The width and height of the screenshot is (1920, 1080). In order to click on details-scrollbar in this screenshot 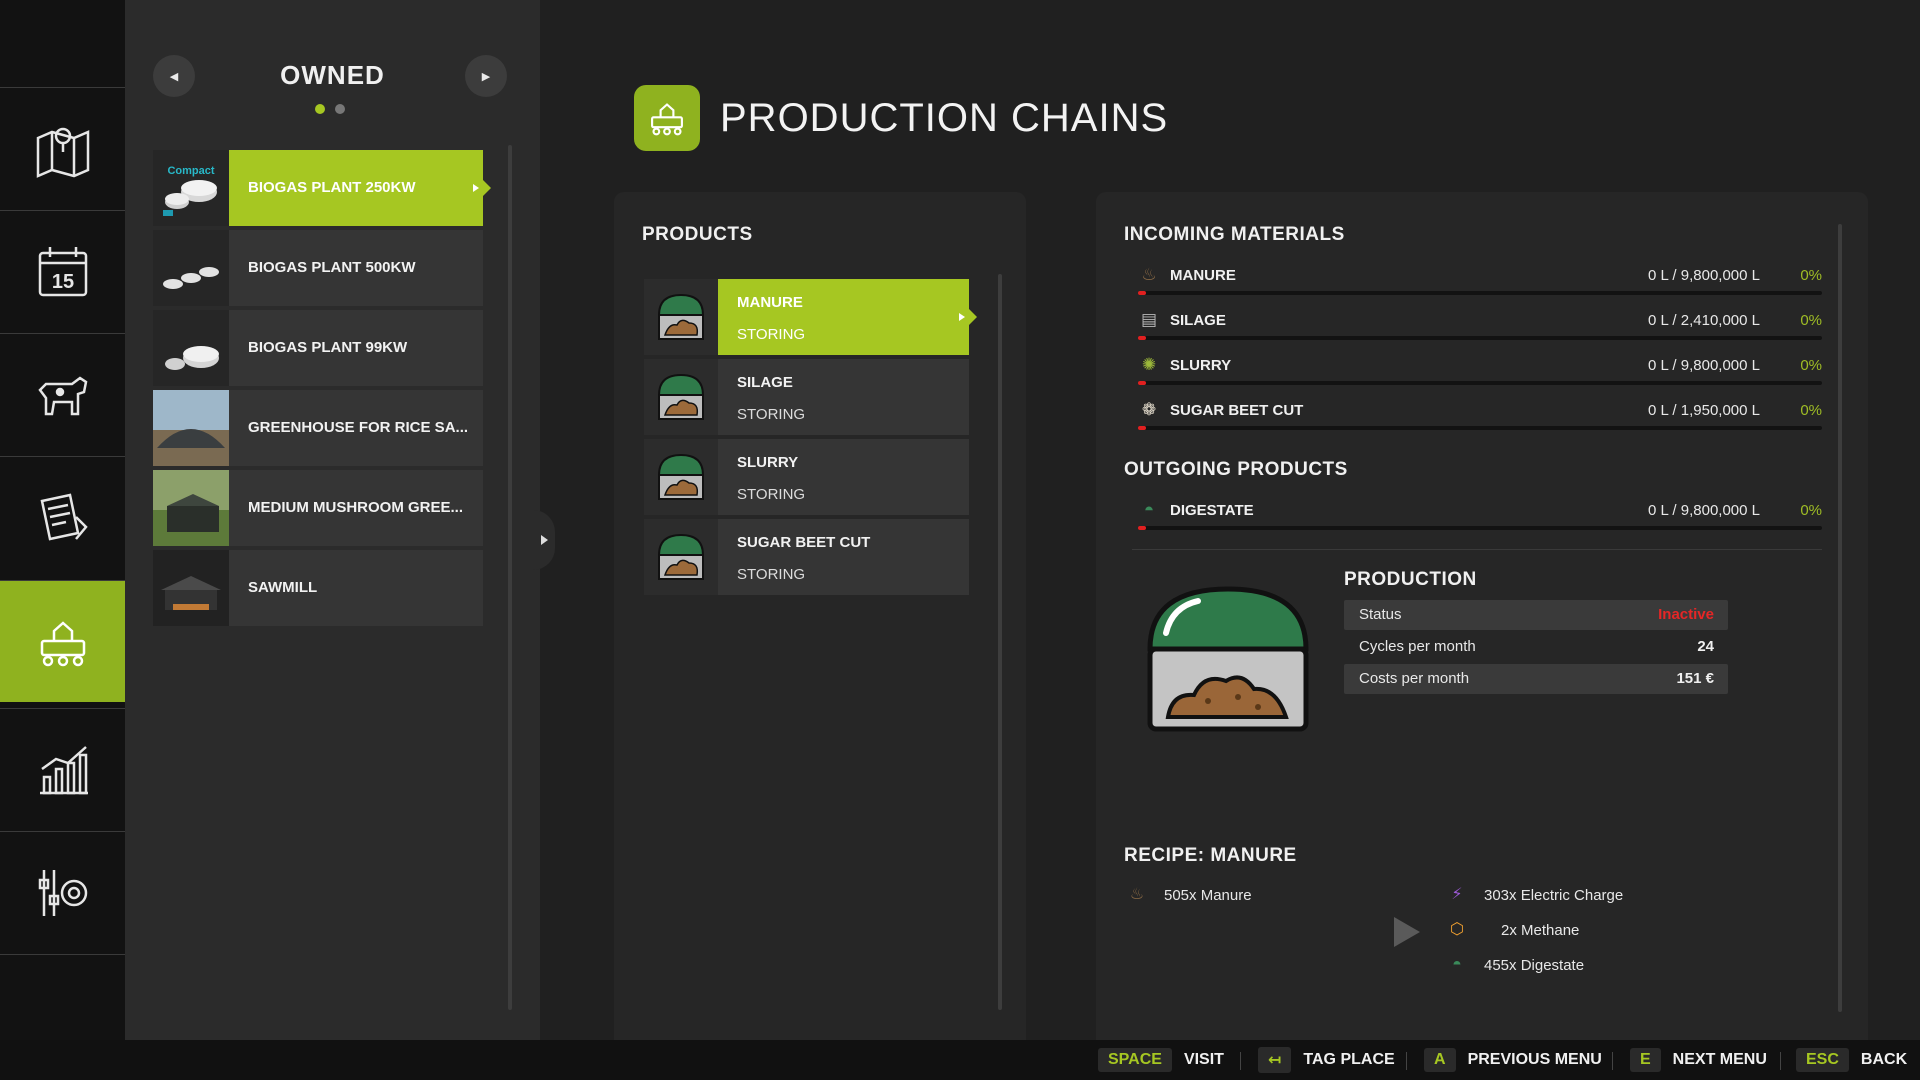, I will do `click(1840, 618)`.